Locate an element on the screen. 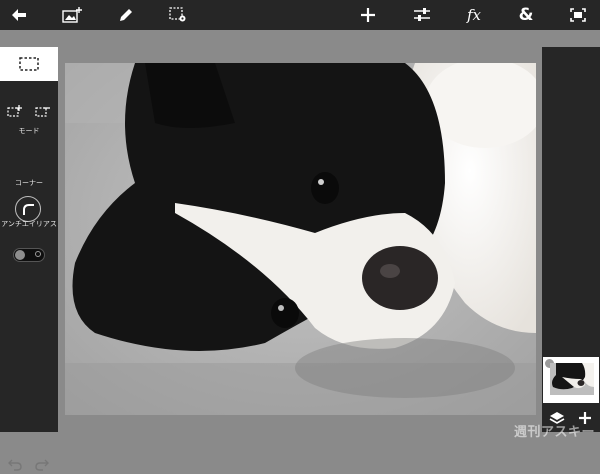 Image resolution: width=600 pixels, height=474 pixels. ampersand-icon: & is located at coordinates (526, 15).